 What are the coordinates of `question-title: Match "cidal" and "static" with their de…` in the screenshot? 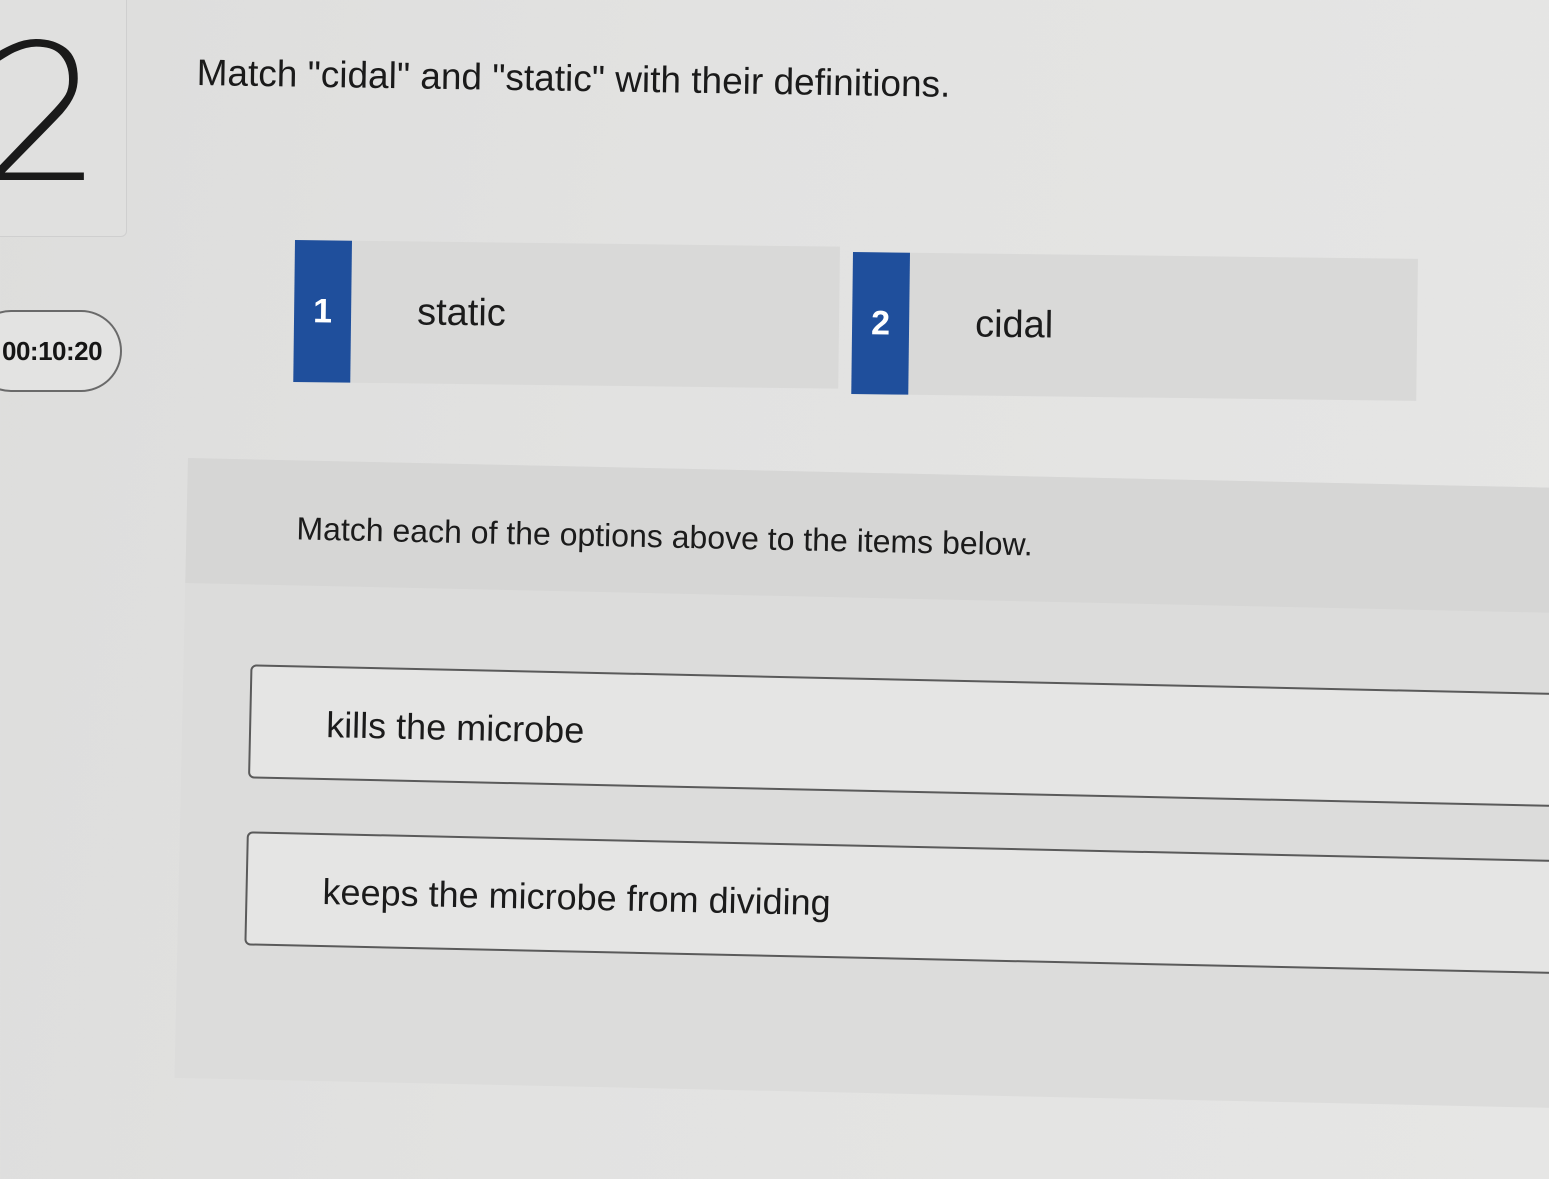 It's located at (573, 78).